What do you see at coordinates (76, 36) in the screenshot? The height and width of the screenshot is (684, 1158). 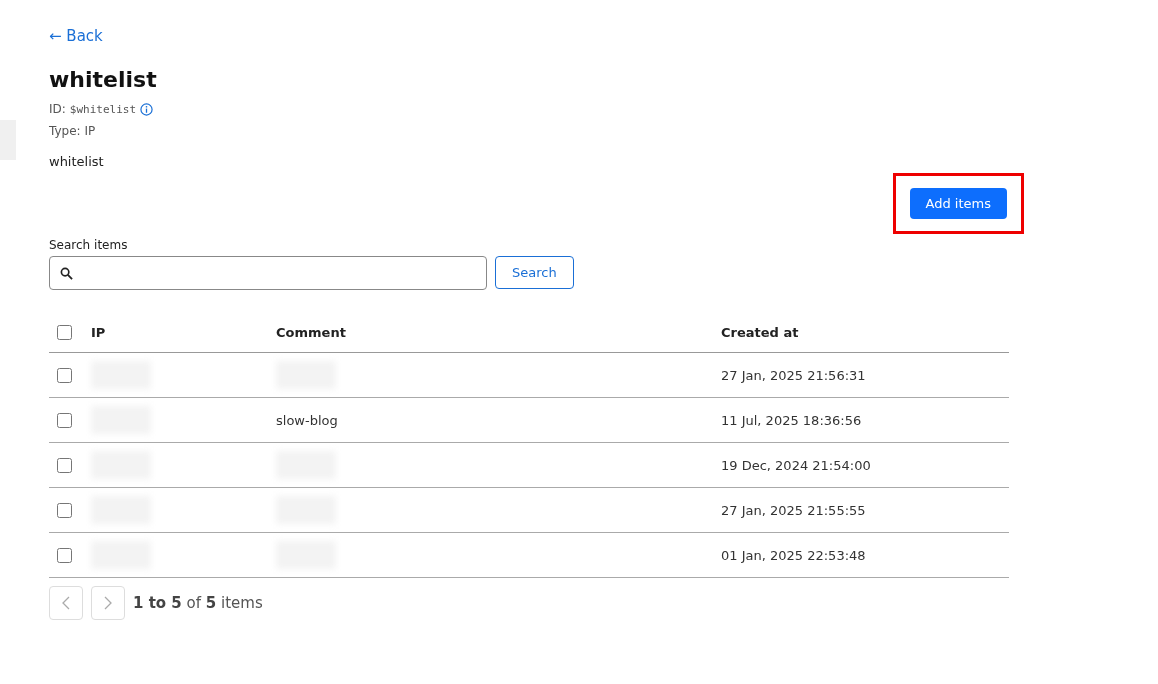 I see `back-link: ← Back` at bounding box center [76, 36].